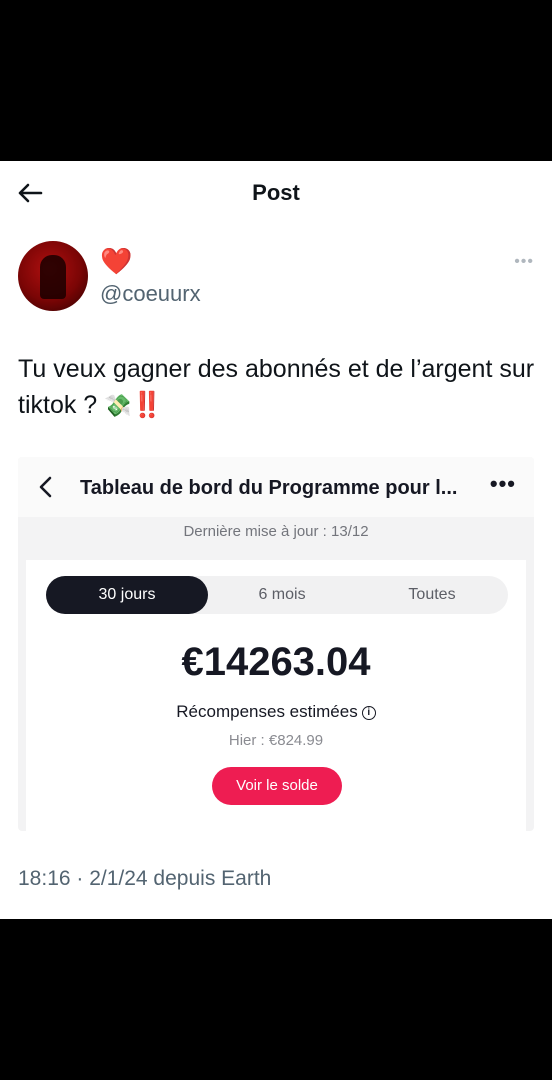 This screenshot has width=552, height=1080. Describe the element at coordinates (147, 405) in the screenshot. I see `double-exclamation-emoji: ‼️` at that location.